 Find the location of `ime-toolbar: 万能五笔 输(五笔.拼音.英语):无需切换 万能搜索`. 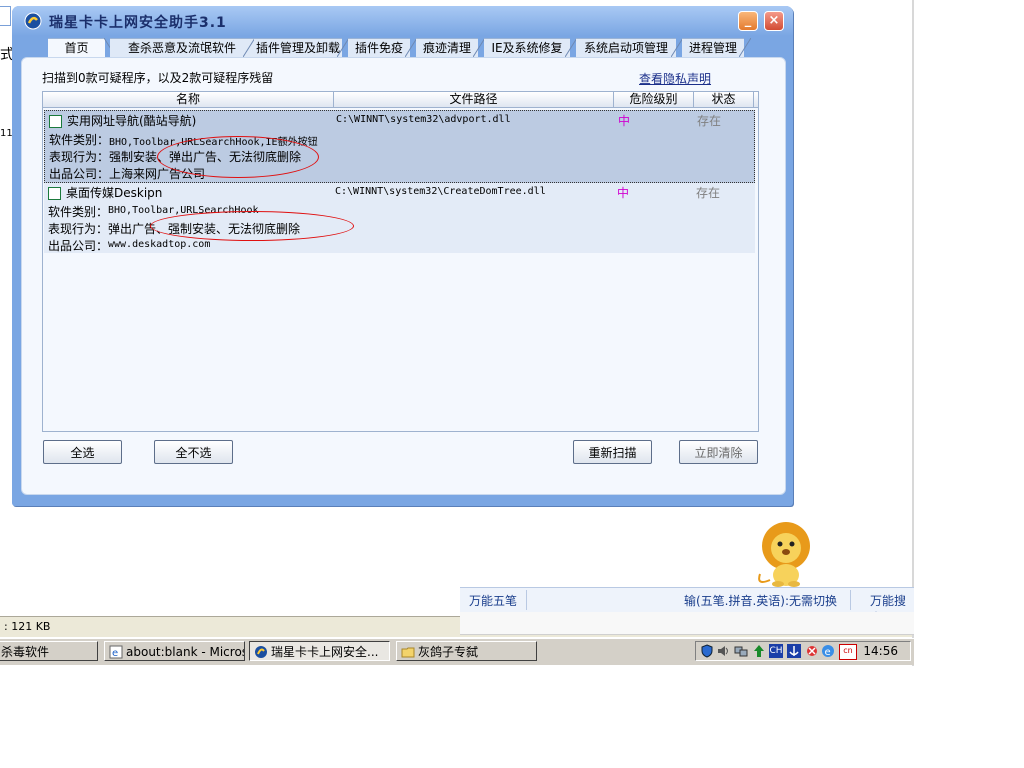

ime-toolbar: 万能五笔 输(五笔.拼音.英语):无需切换 万能搜索 is located at coordinates (687, 606).